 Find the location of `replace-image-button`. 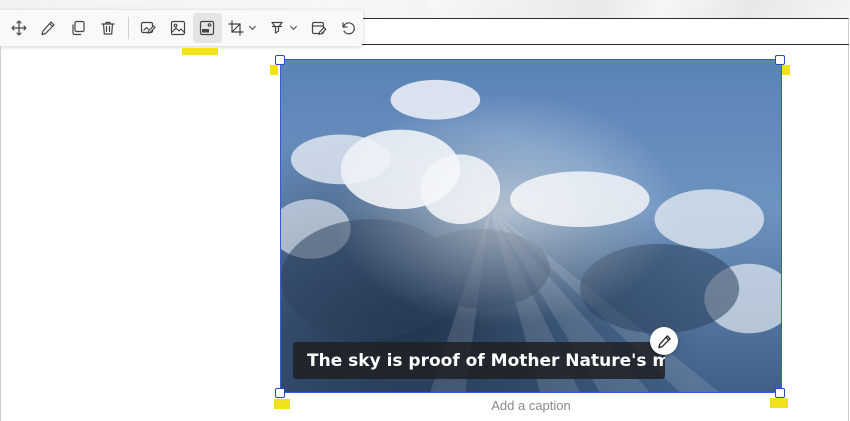

replace-image-button is located at coordinates (178, 28).